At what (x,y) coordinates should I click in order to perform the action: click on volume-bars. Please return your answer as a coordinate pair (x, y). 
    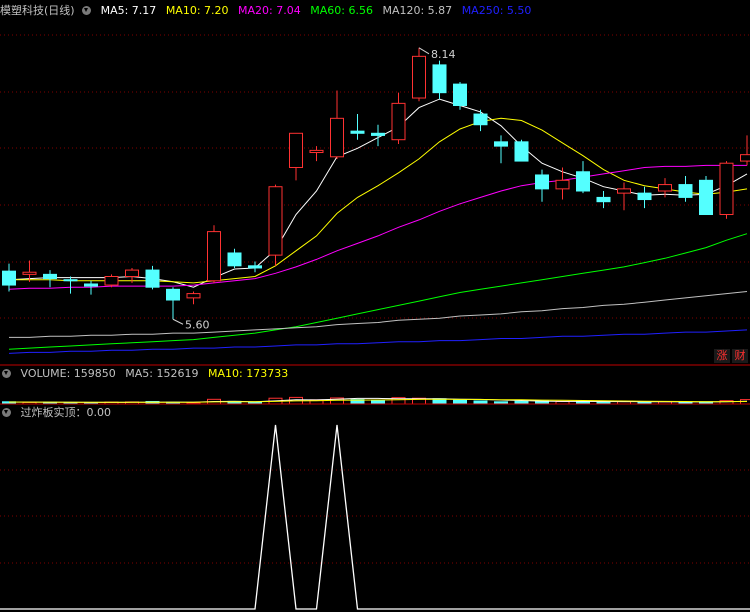
    Looking at the image, I should click on (376, 400).